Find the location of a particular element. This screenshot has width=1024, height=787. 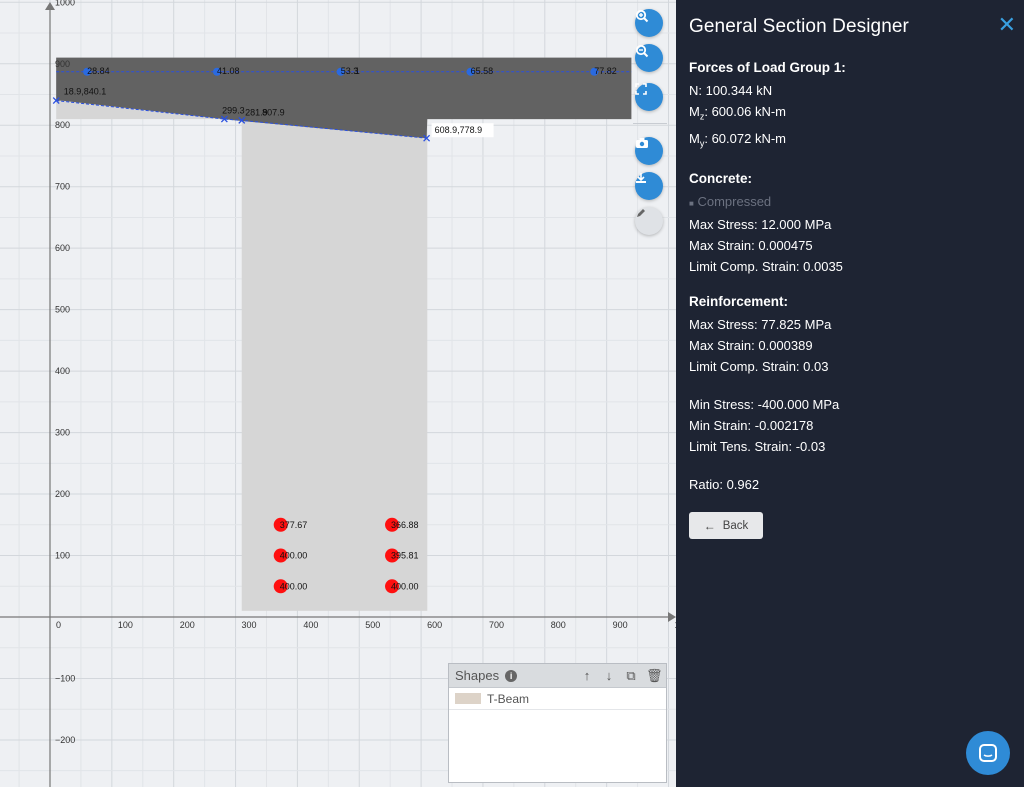

top-rebar-label: 1 is located at coordinates (357, 71).